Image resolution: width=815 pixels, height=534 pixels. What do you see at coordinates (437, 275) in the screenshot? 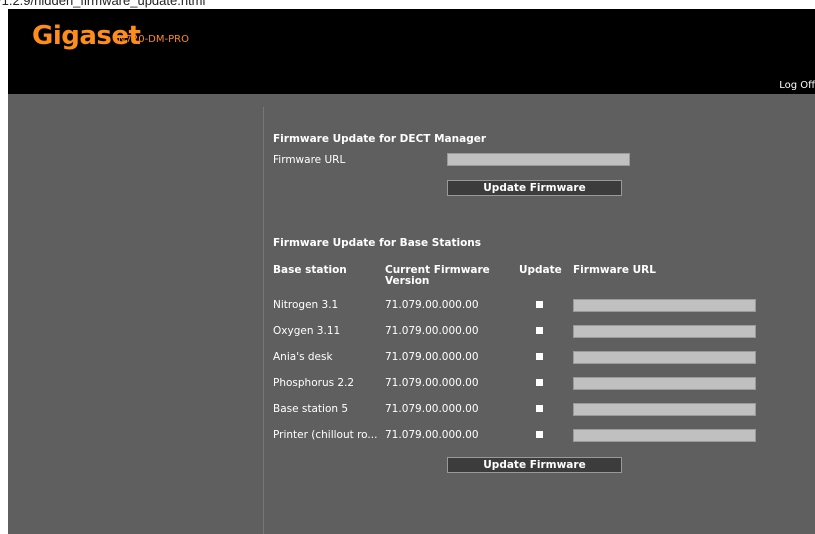
I see `column-header-firmware-version: Current Firmware Version` at bounding box center [437, 275].